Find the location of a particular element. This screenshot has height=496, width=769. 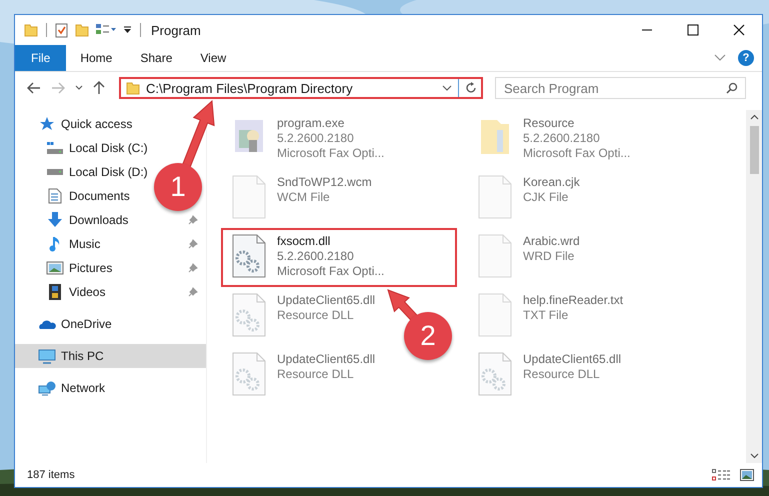

sidebar-item: This PC is located at coordinates (110, 356).